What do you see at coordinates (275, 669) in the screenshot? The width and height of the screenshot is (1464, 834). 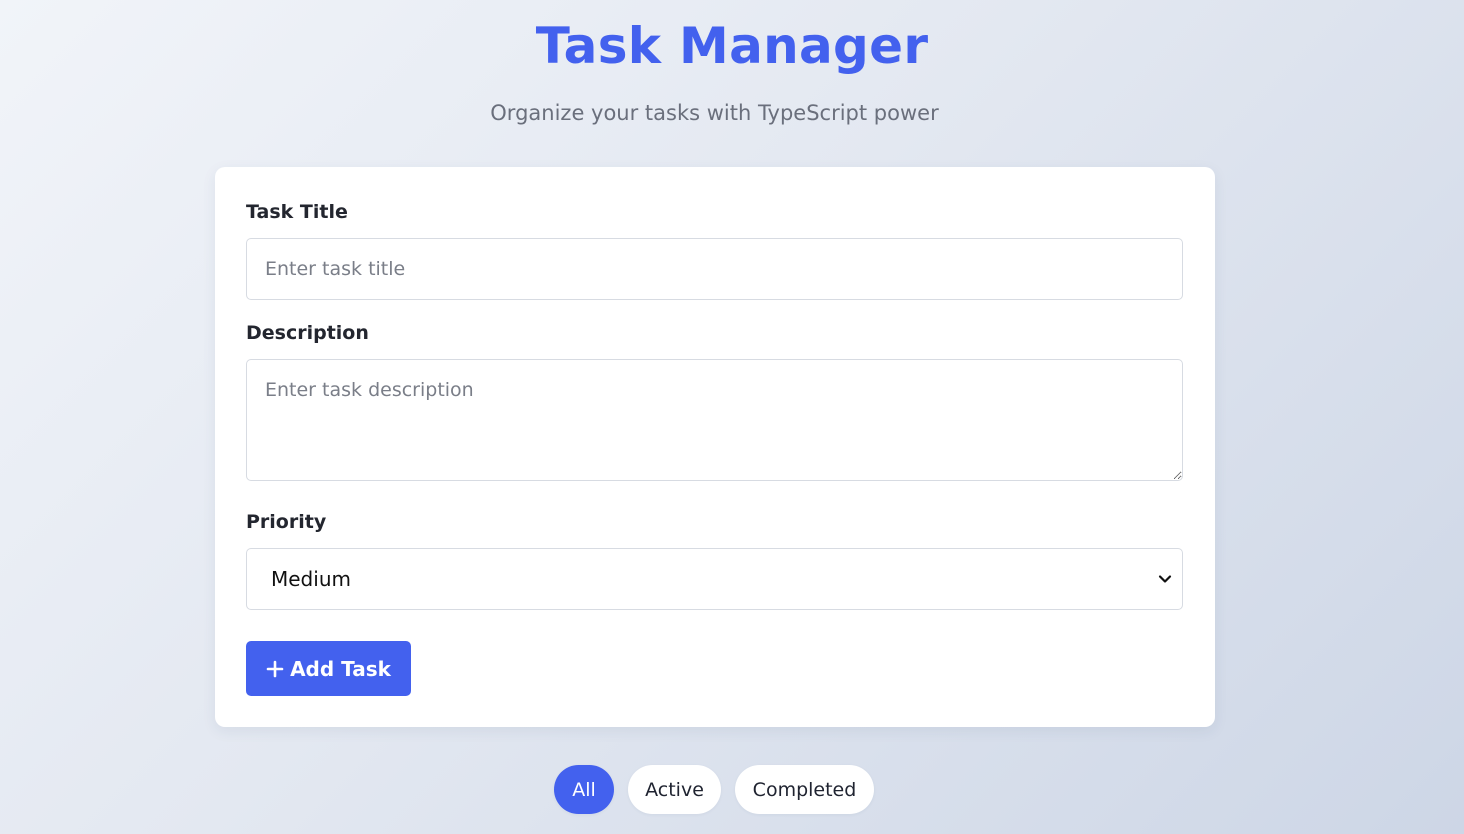 I see `plus-icon` at bounding box center [275, 669].